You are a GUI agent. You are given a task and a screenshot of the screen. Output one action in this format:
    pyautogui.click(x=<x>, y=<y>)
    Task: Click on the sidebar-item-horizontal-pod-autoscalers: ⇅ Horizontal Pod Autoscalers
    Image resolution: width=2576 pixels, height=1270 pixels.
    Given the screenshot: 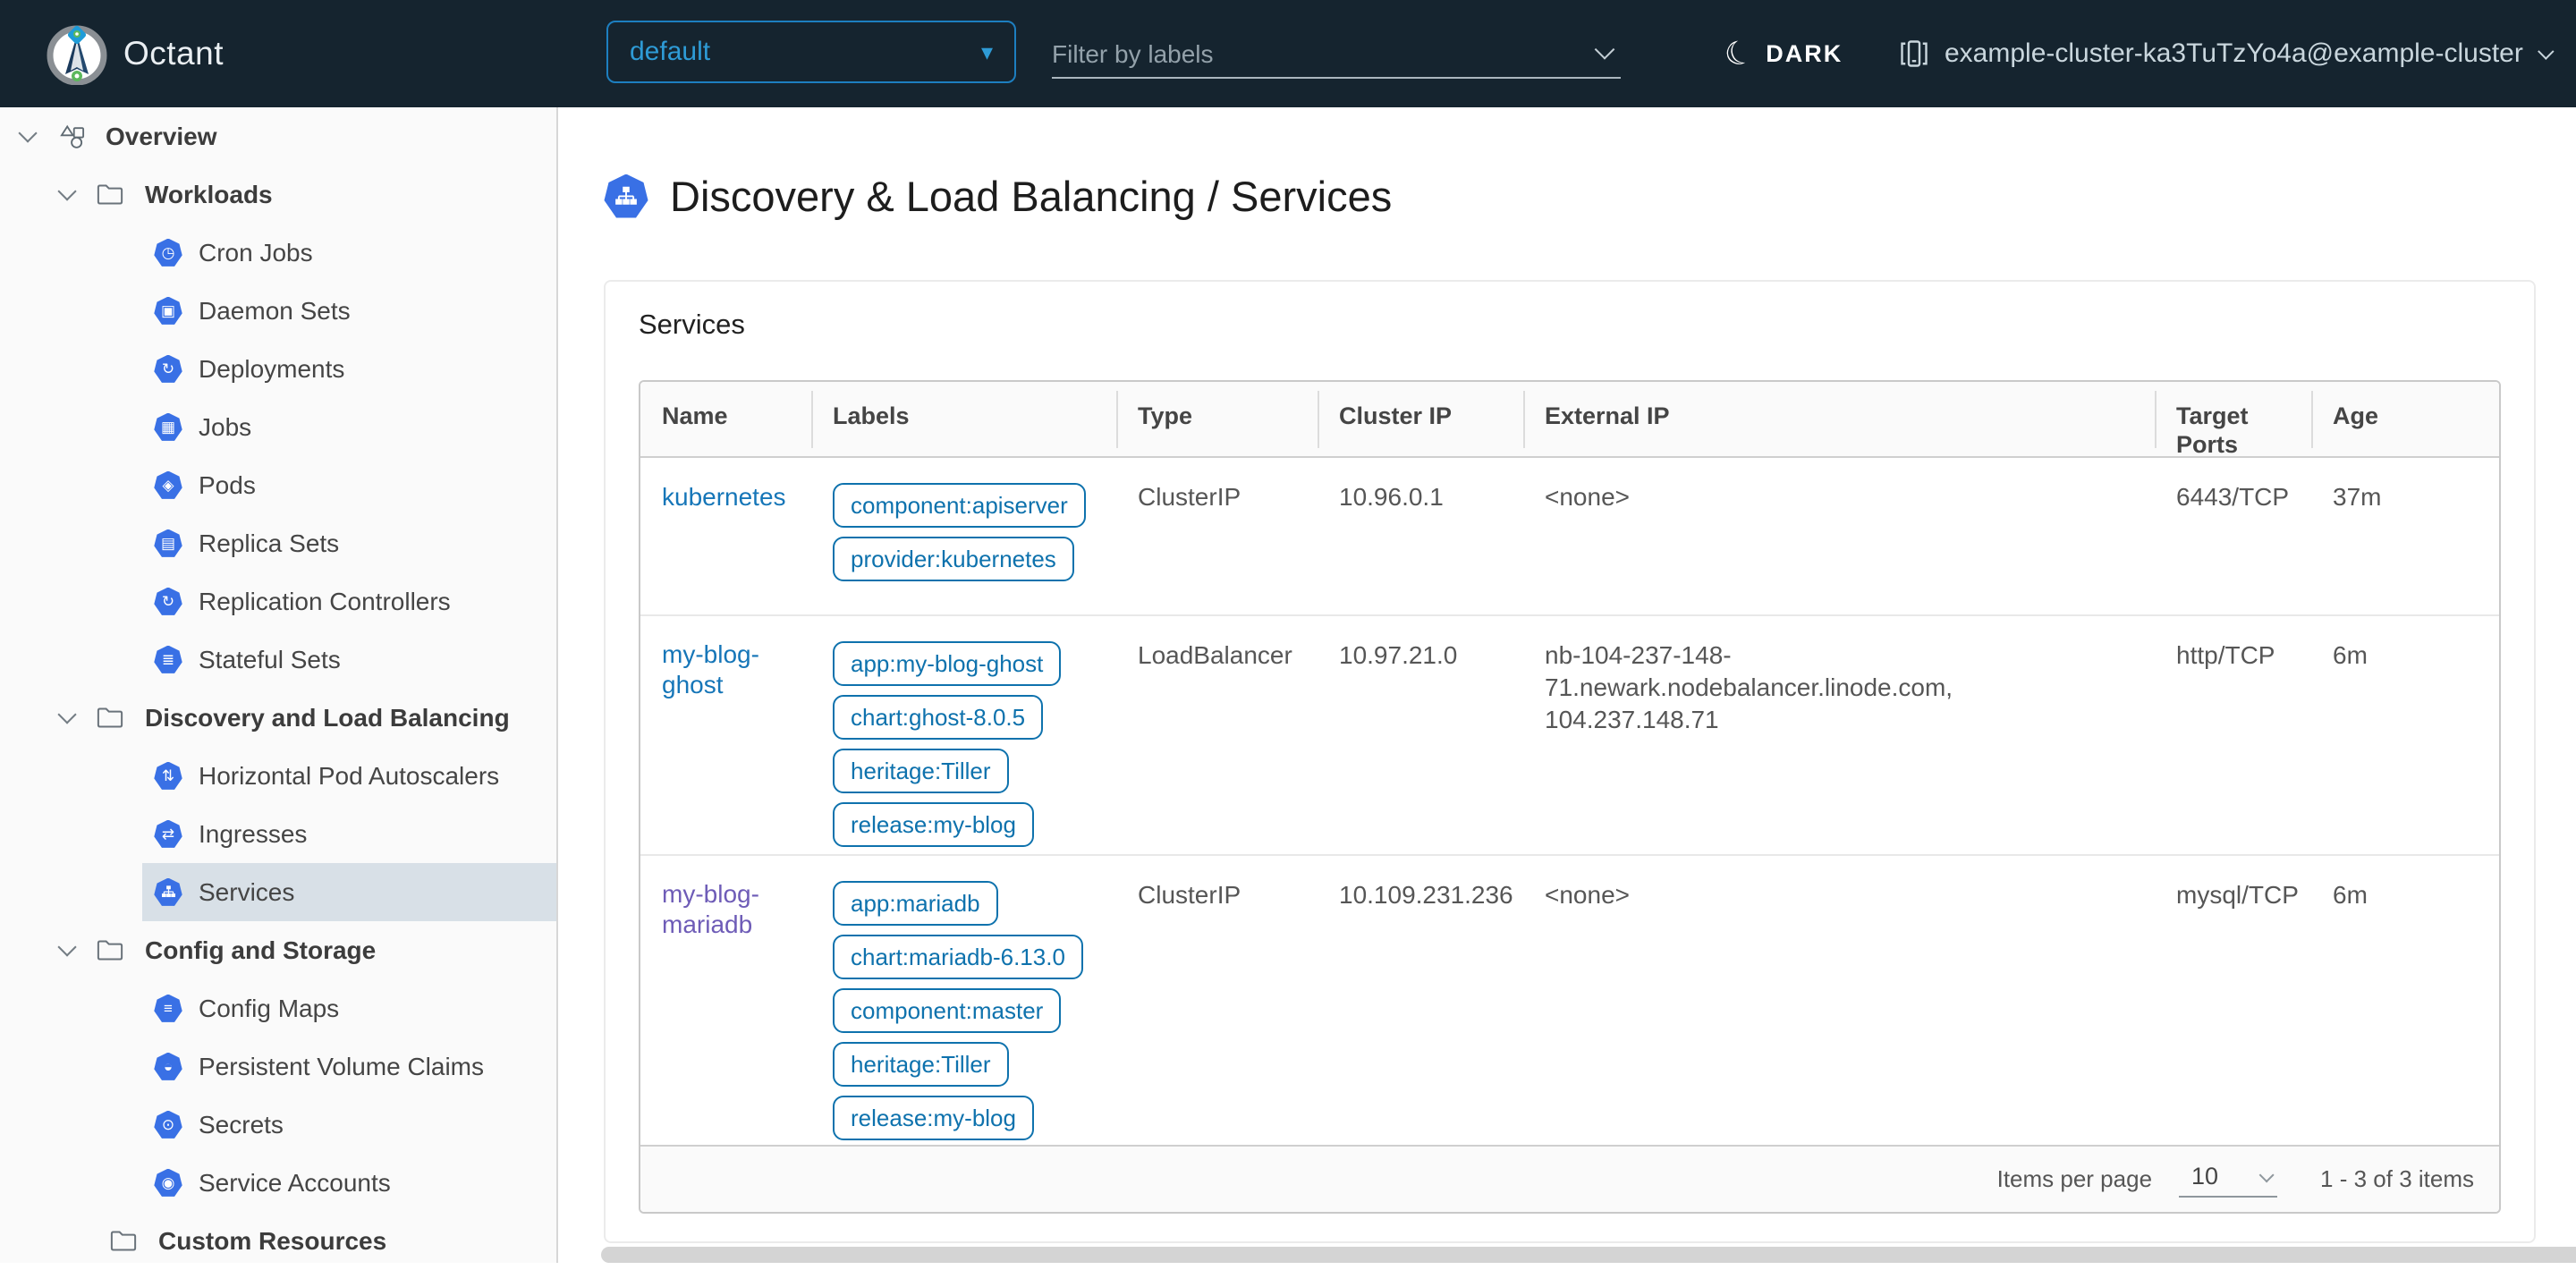 What is the action you would take?
    pyautogui.click(x=278, y=776)
    